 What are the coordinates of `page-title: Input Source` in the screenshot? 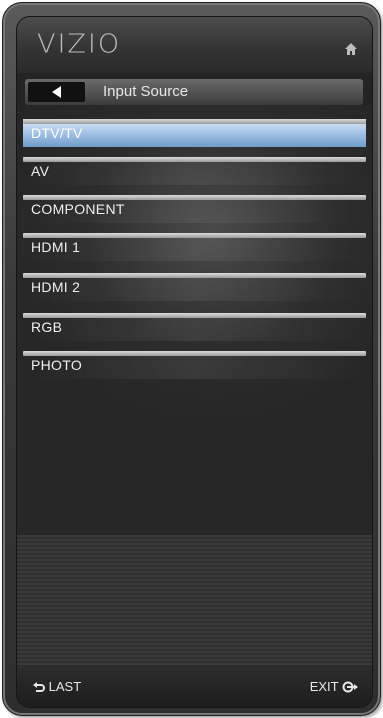 It's located at (146, 91).